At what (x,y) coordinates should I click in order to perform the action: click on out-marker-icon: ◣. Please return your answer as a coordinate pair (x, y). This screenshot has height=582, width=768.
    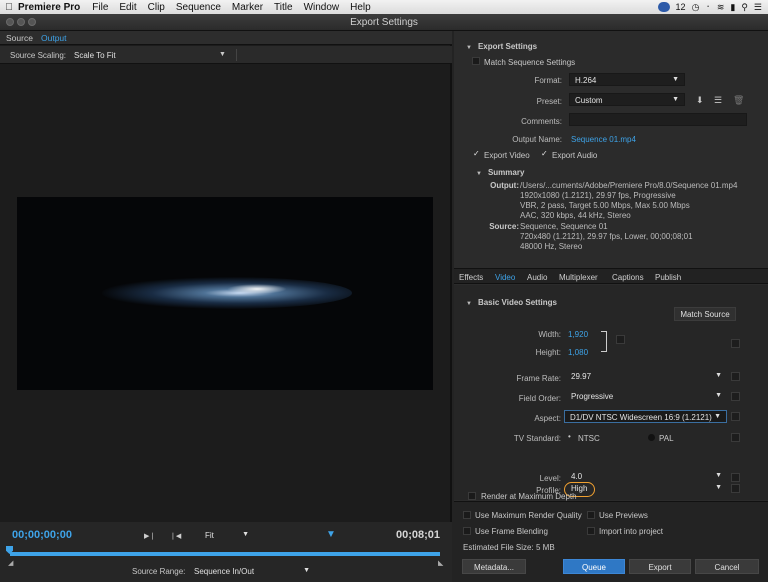
    Looking at the image, I should click on (440, 563).